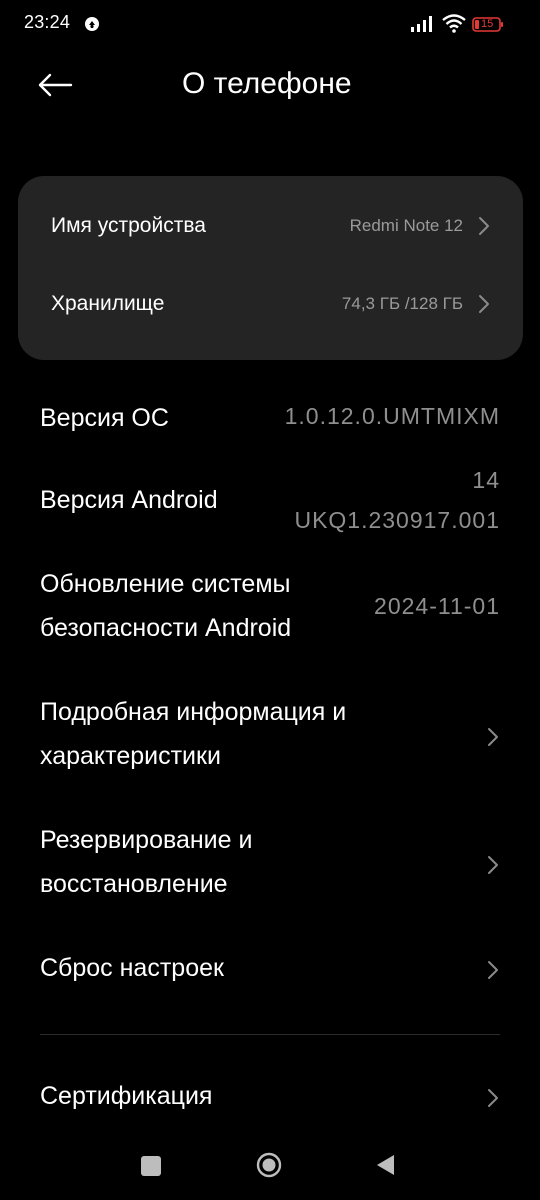 Image resolution: width=540 pixels, height=1200 pixels. What do you see at coordinates (406, 225) in the screenshot?
I see `device-name-value: Redmi Note 12` at bounding box center [406, 225].